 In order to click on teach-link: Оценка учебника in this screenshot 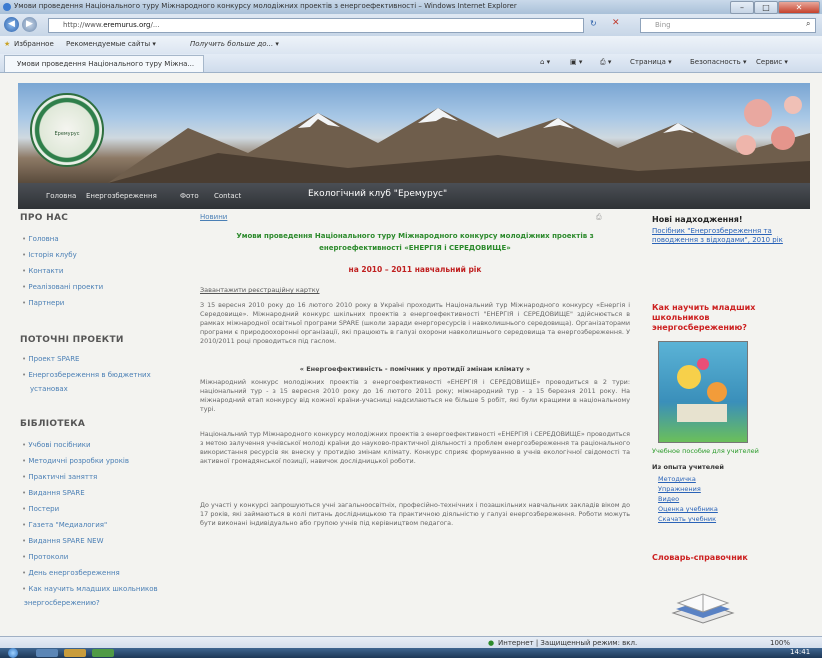, I will do `click(688, 509)`.